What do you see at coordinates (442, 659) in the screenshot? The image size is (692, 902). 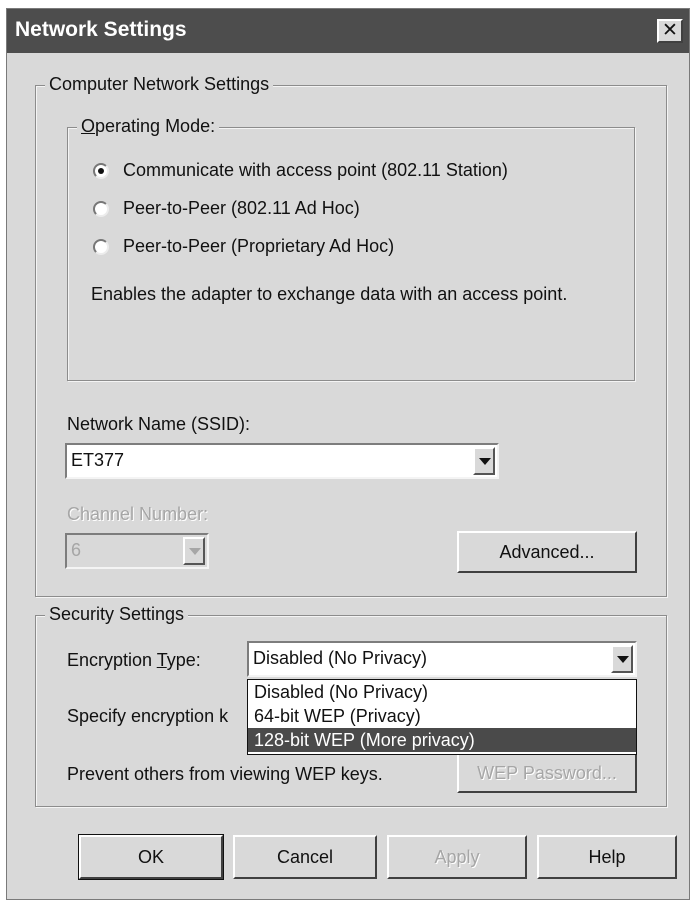 I see `encryption-type-combobox: Disabled (No Privacy)` at bounding box center [442, 659].